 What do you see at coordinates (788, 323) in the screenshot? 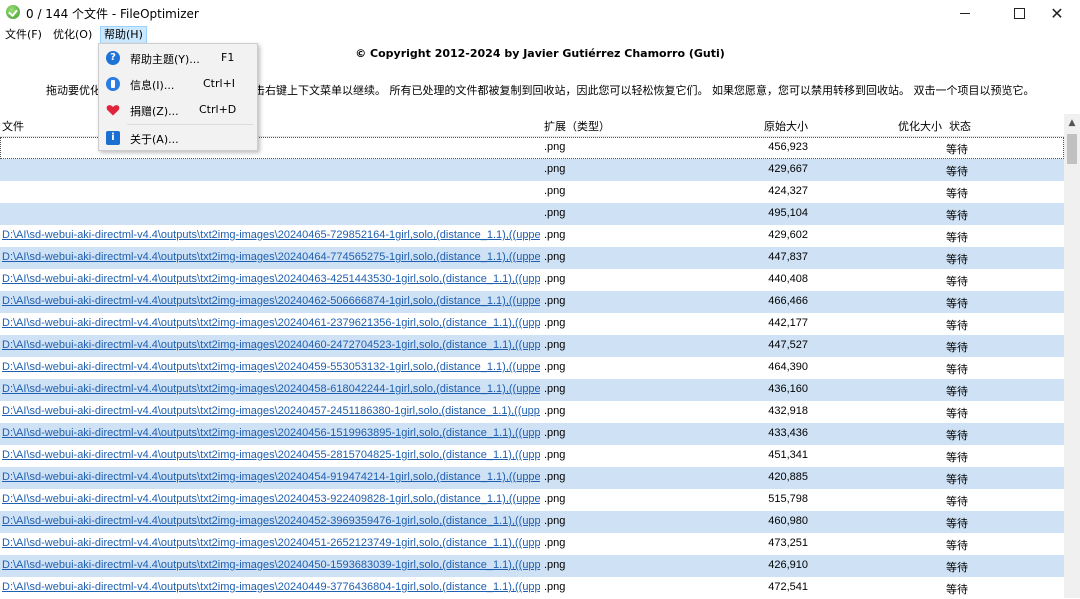
I see `original-size-cell: 442,177` at bounding box center [788, 323].